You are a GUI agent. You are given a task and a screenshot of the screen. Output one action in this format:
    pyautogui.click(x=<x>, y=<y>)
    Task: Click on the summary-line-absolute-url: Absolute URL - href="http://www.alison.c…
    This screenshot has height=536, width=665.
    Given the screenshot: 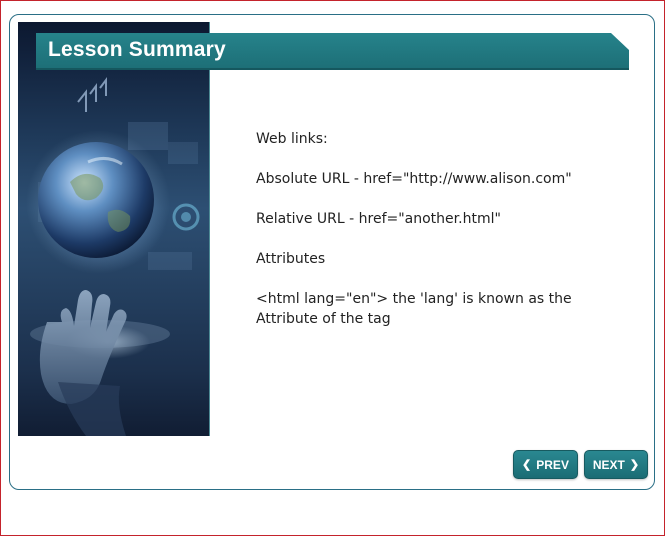 What is the action you would take?
    pyautogui.click(x=414, y=179)
    